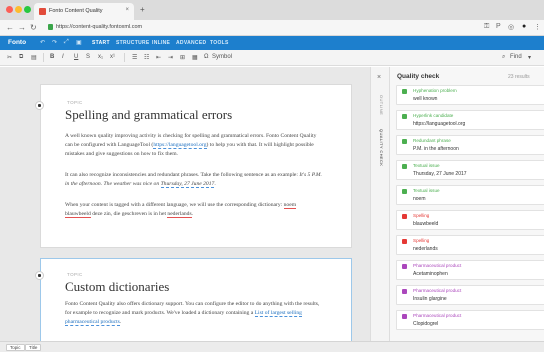  I want to click on tab-start: START, so click(101, 43).